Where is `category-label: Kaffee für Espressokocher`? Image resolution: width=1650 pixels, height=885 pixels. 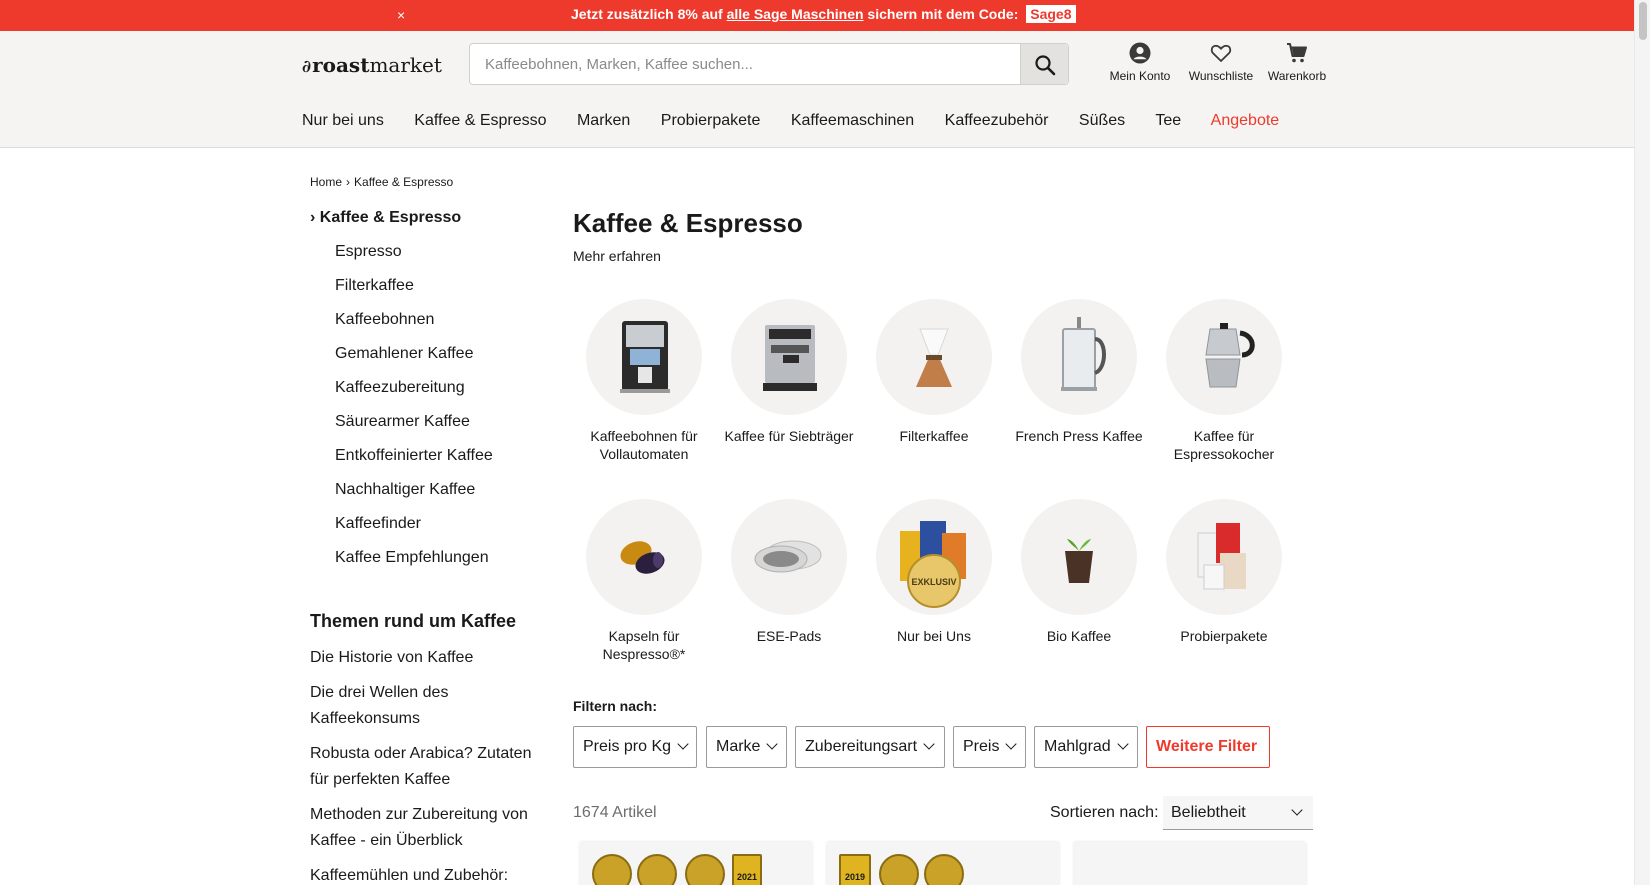
category-label: Kaffee für Espressokocher is located at coordinates (1224, 445).